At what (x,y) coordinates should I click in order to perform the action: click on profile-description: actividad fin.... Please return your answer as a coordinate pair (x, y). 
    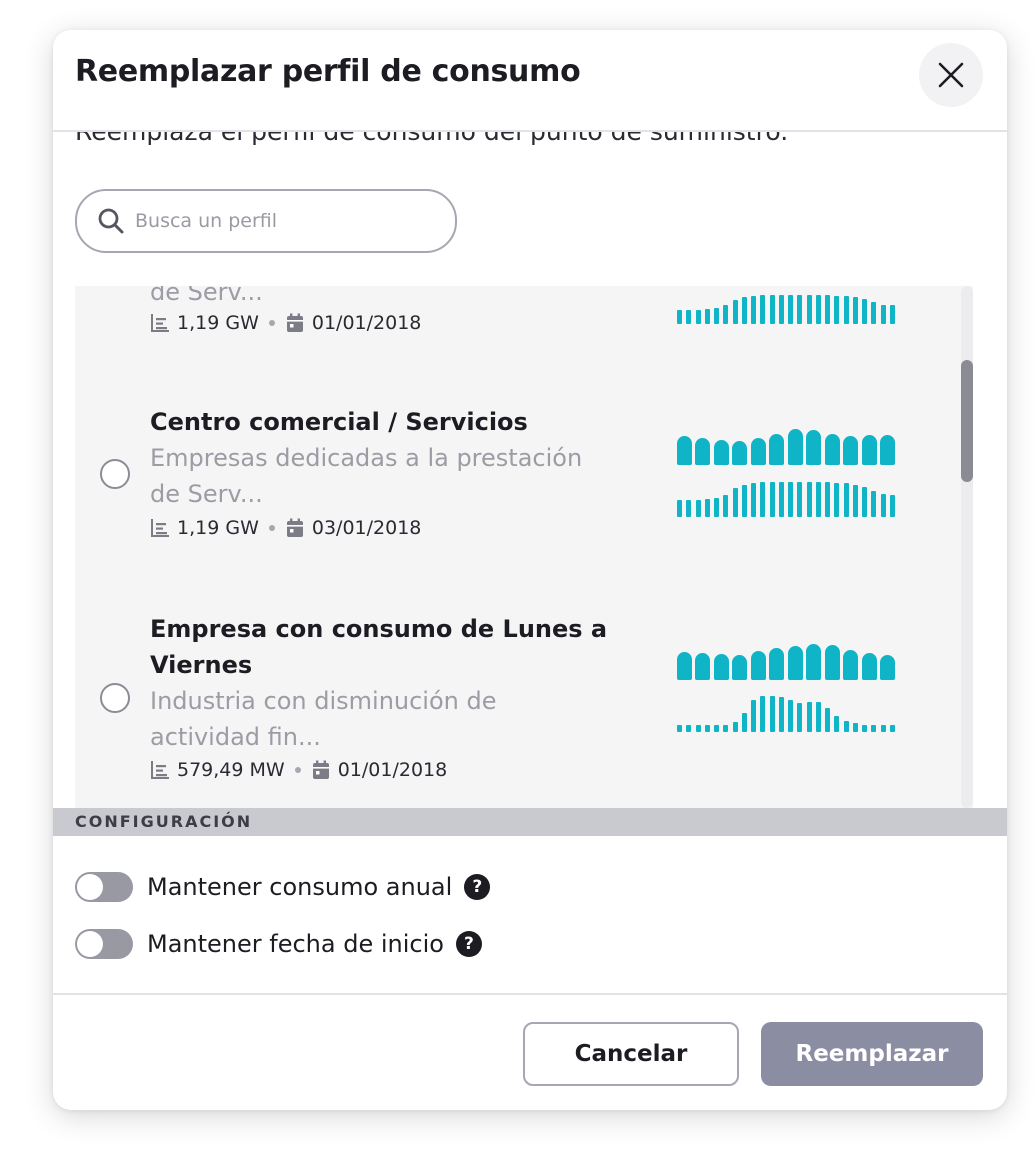
    Looking at the image, I should click on (235, 737).